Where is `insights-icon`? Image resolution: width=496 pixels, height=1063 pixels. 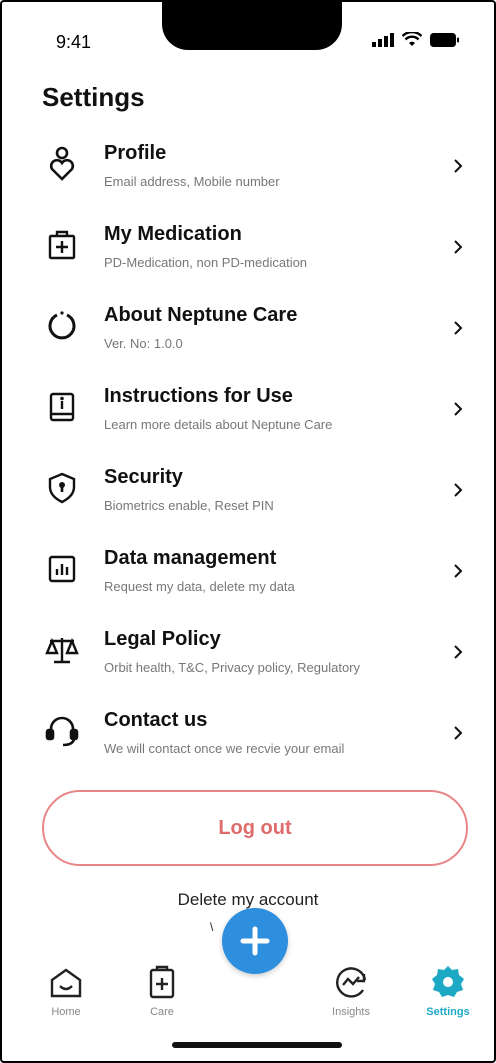 insights-icon is located at coordinates (351, 982).